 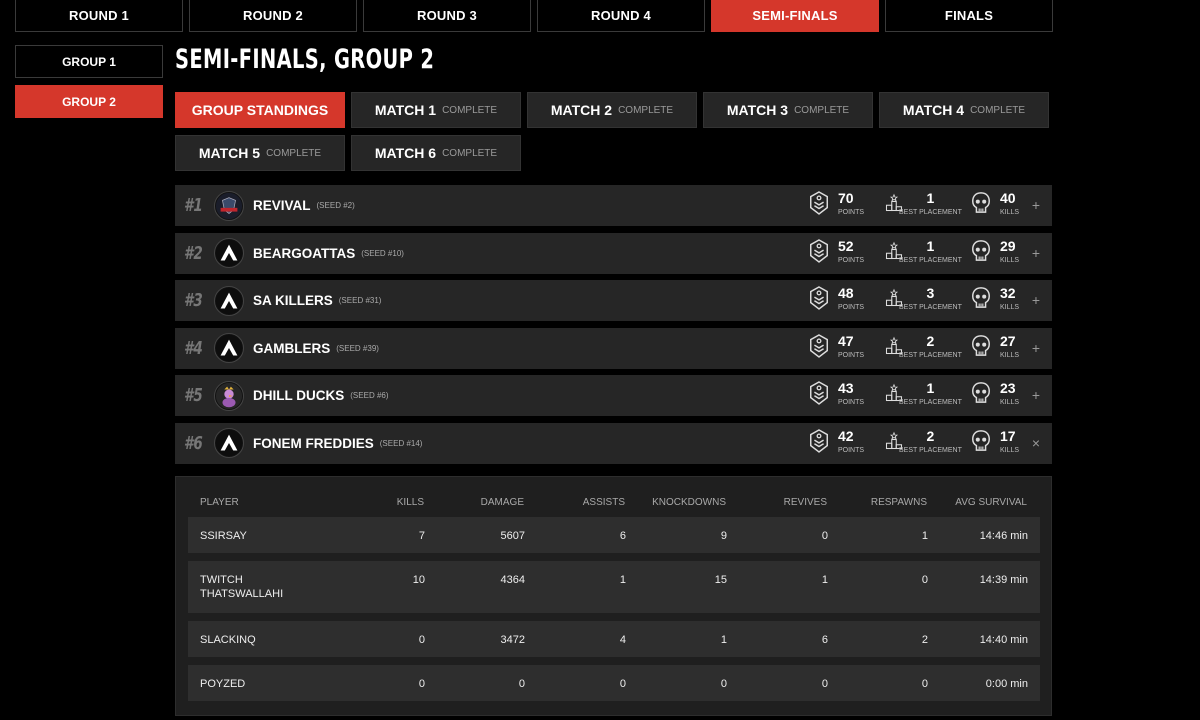 What do you see at coordinates (405, 153) in the screenshot?
I see `match-tab-label: MATCH 6` at bounding box center [405, 153].